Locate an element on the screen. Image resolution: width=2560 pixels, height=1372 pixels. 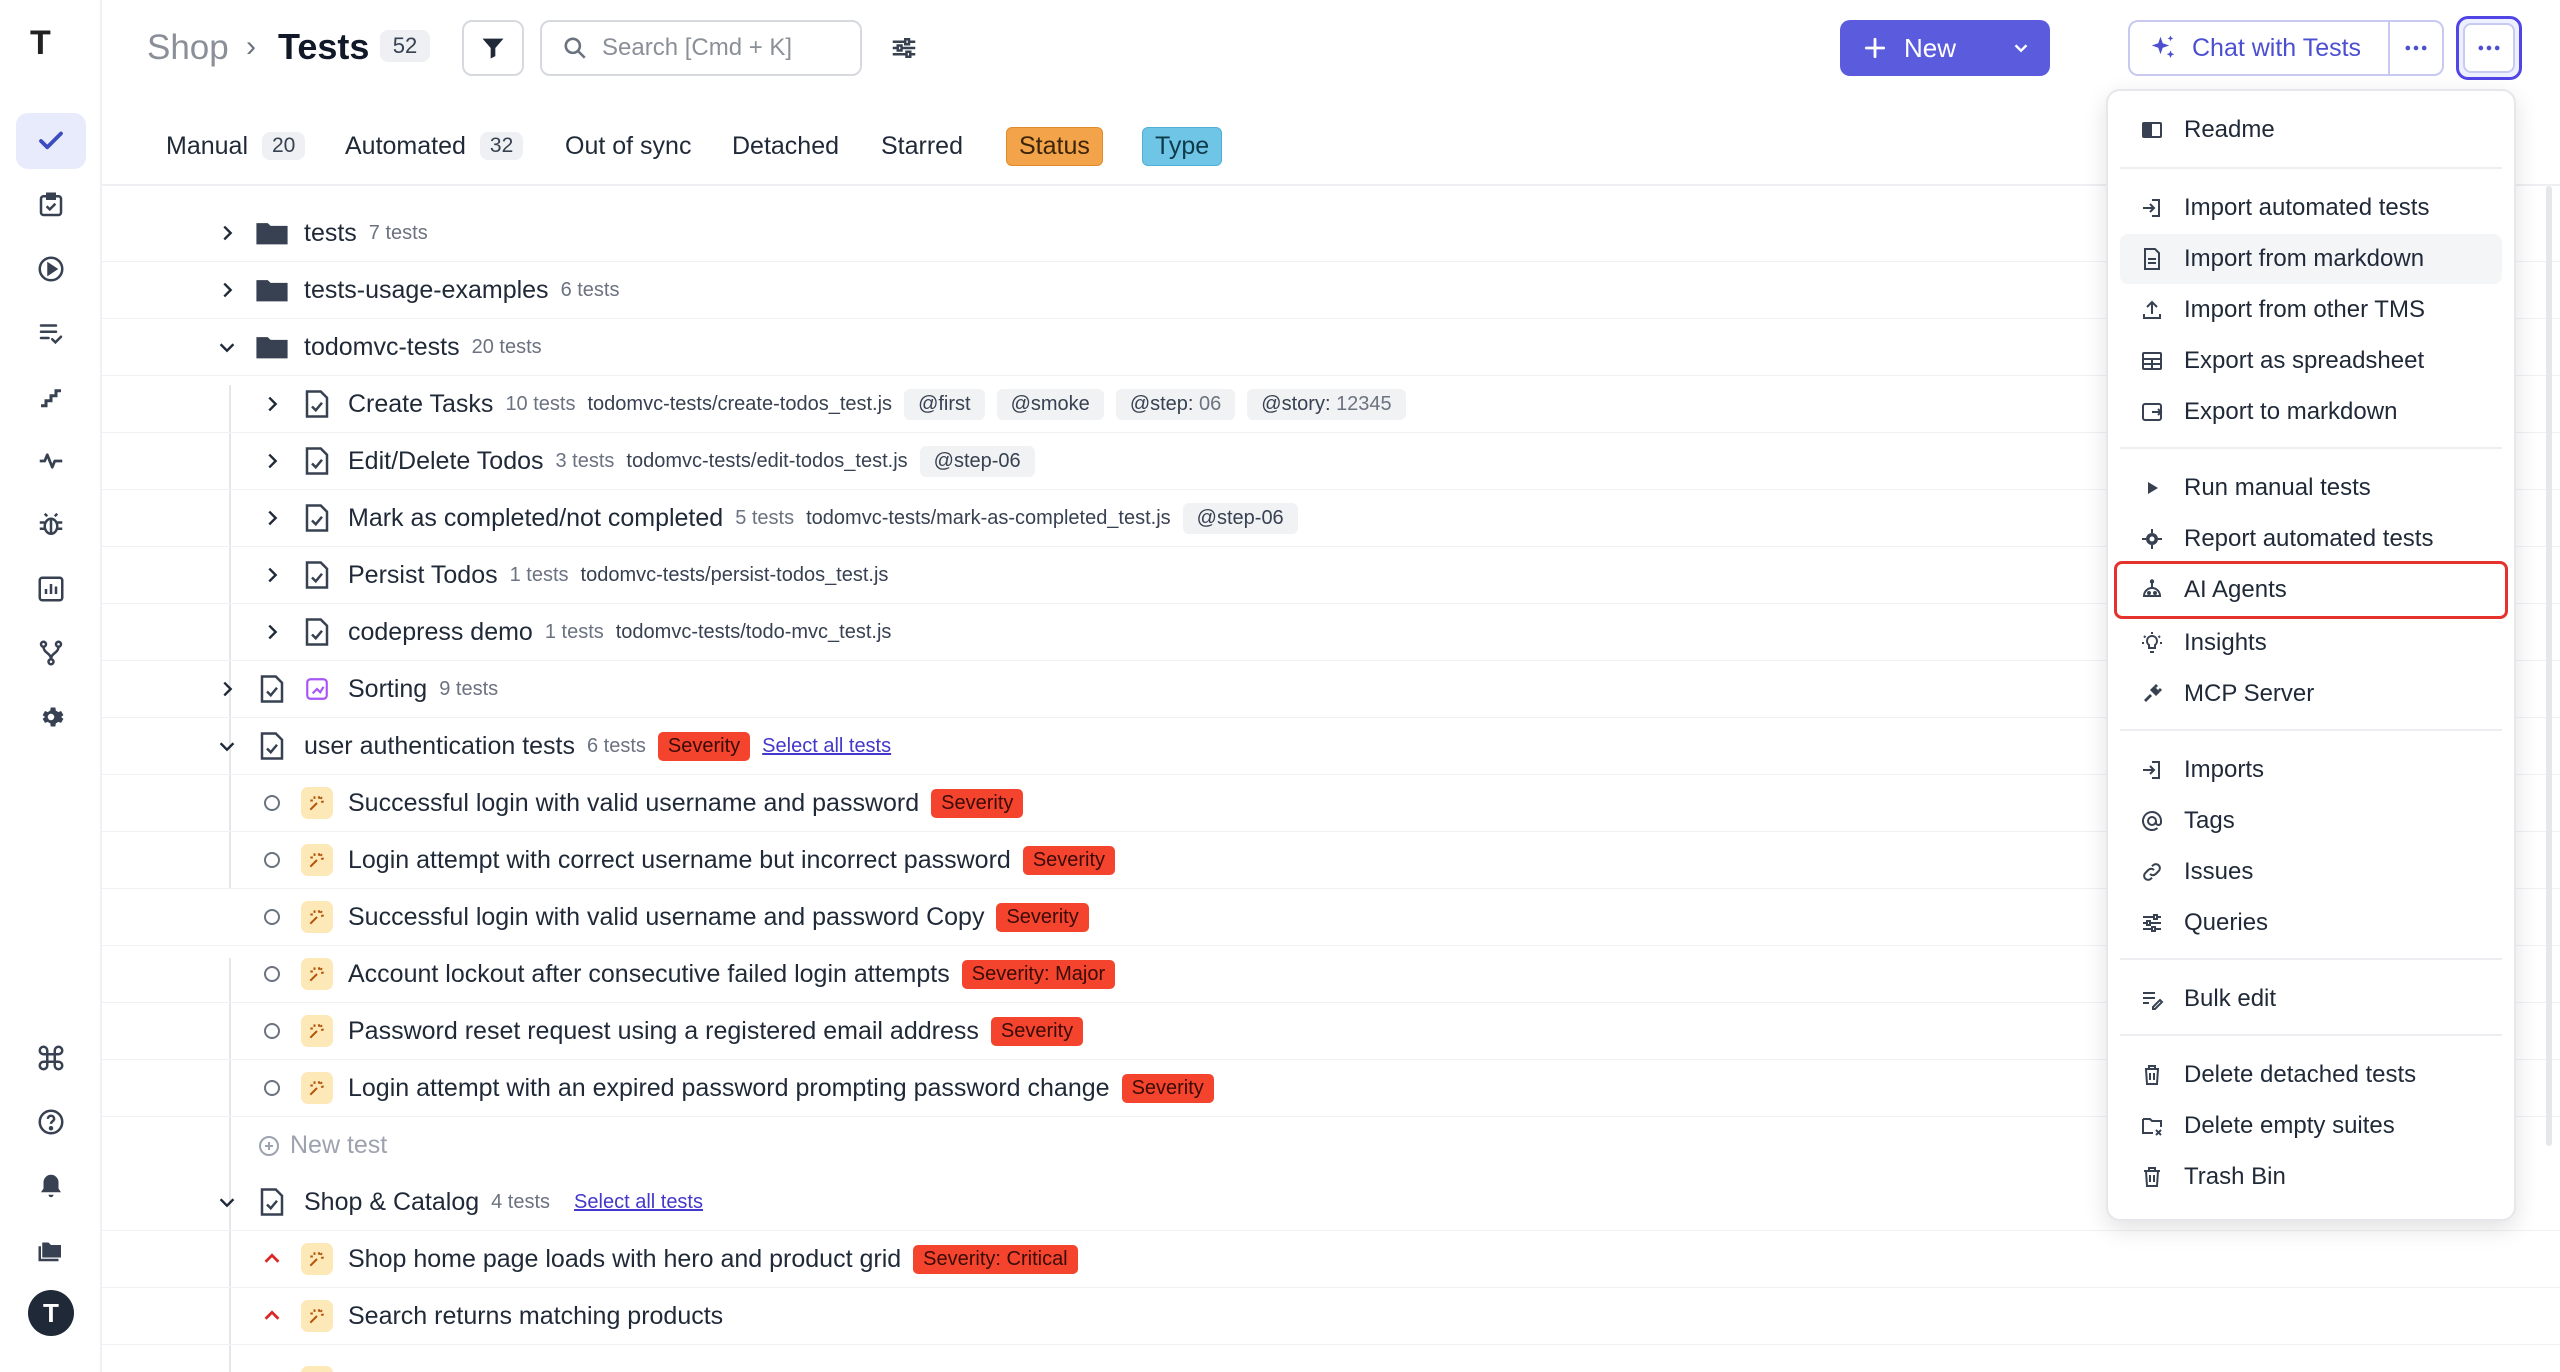
tab-out-of-sync: Out of sync is located at coordinates (628, 146).